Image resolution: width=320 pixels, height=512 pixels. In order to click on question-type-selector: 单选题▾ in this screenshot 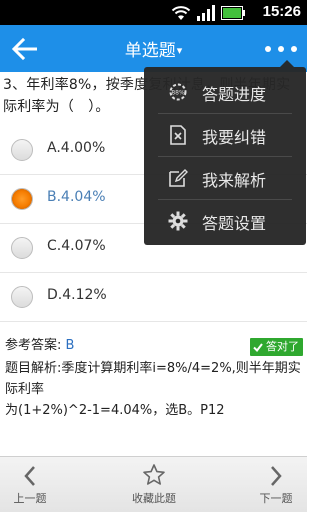, I will do `click(153, 48)`.